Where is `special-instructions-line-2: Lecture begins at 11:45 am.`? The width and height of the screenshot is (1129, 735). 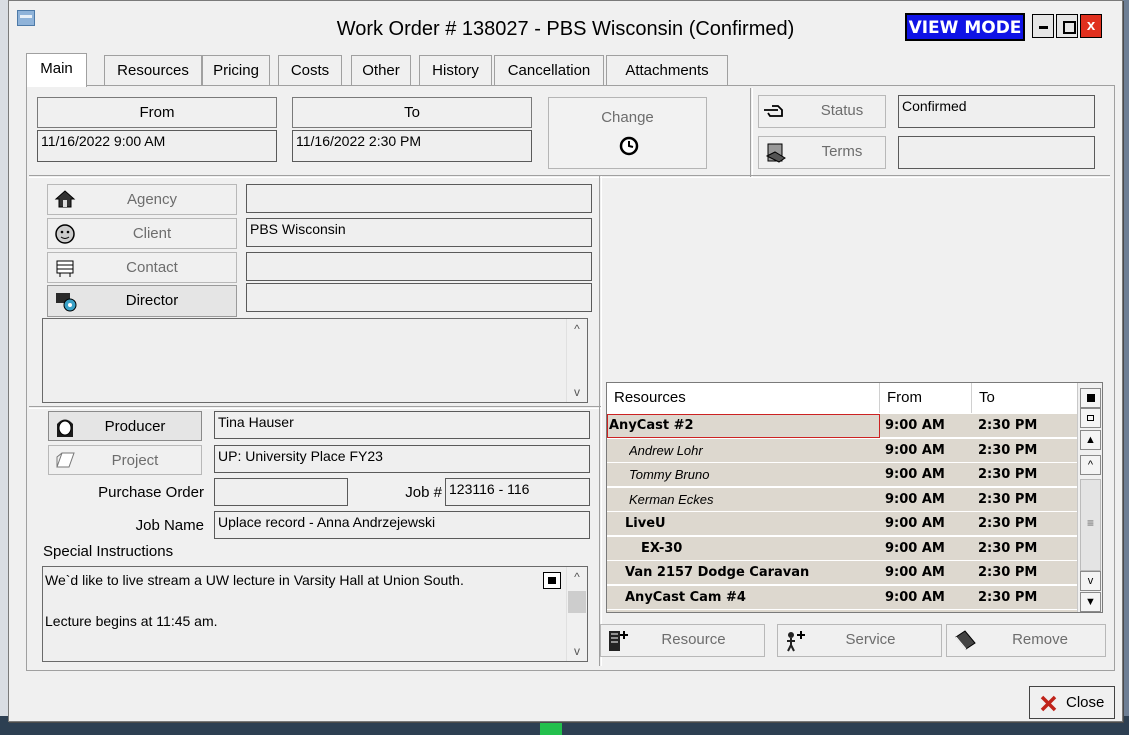
special-instructions-line-2: Lecture begins at 11:45 am. is located at coordinates (131, 621).